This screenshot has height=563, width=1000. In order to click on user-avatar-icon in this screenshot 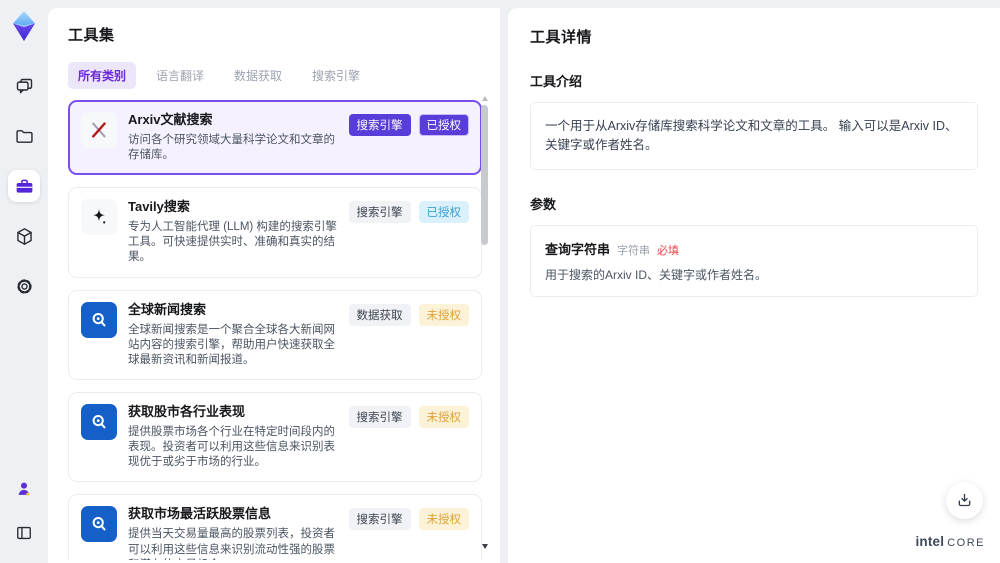, I will do `click(24, 489)`.